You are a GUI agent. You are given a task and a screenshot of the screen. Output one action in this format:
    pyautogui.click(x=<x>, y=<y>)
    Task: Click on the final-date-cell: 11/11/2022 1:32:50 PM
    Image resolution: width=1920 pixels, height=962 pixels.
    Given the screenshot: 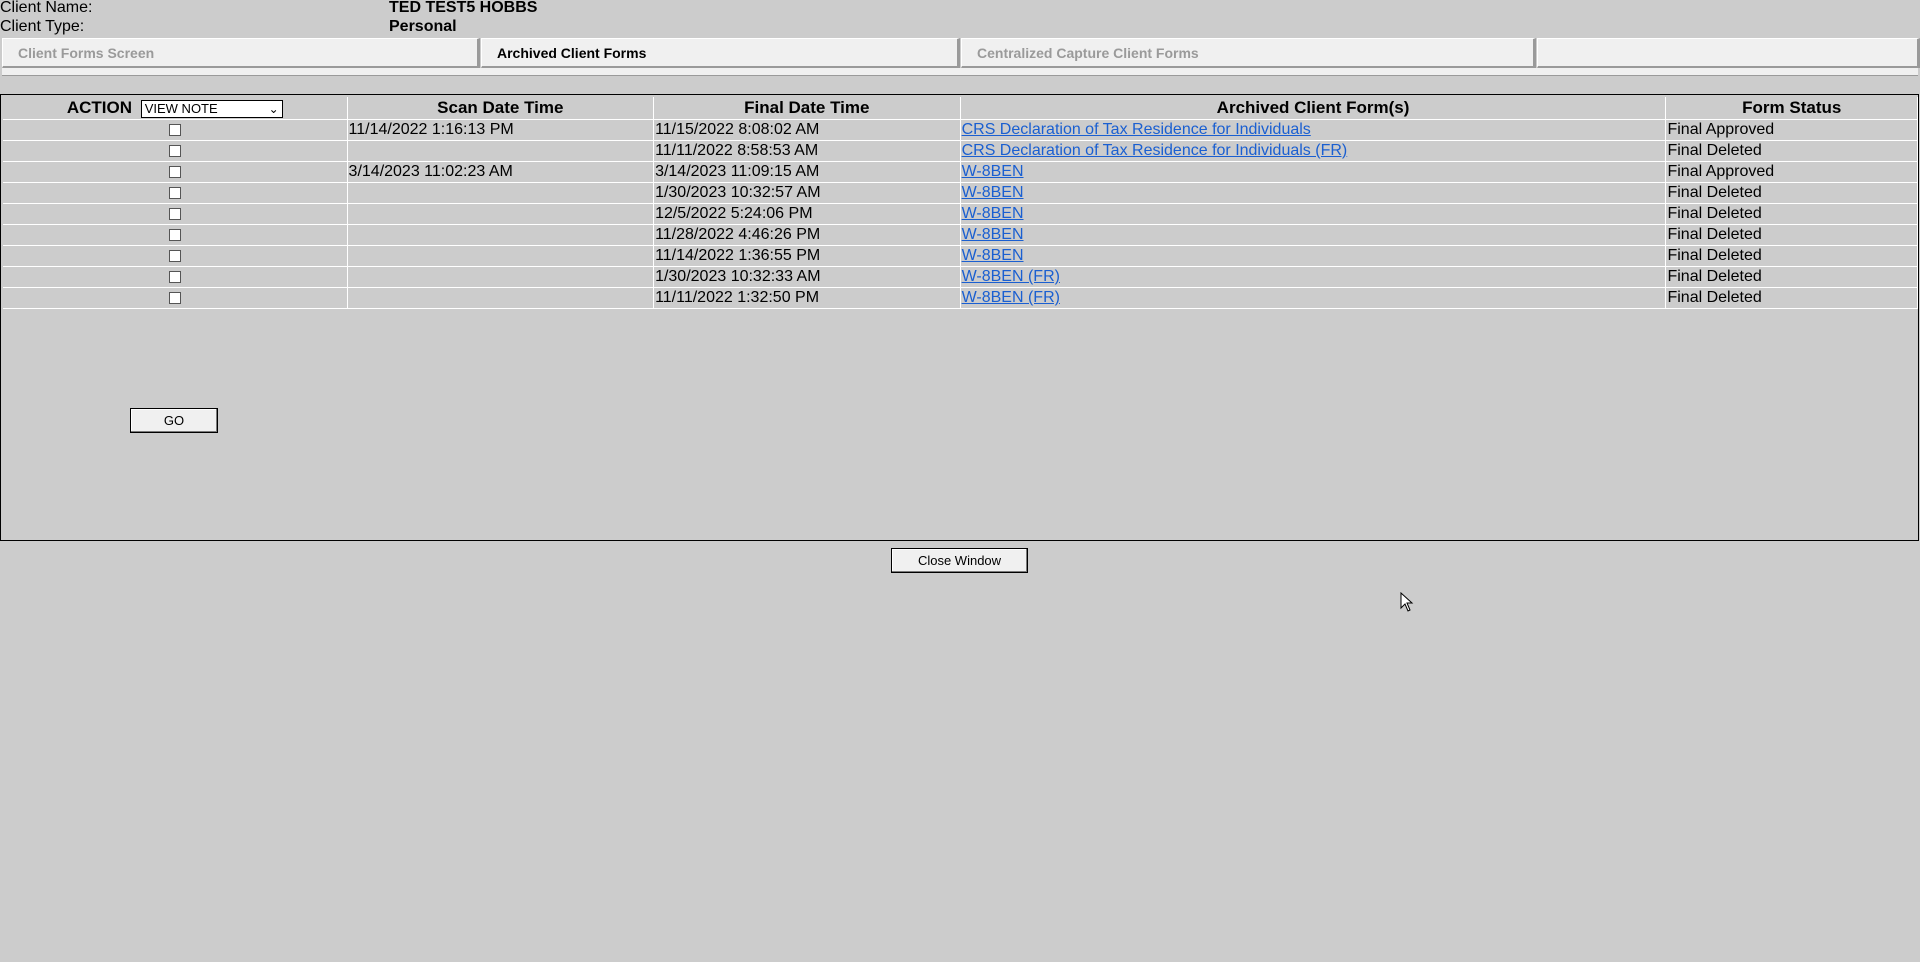 What is the action you would take?
    pyautogui.click(x=807, y=298)
    